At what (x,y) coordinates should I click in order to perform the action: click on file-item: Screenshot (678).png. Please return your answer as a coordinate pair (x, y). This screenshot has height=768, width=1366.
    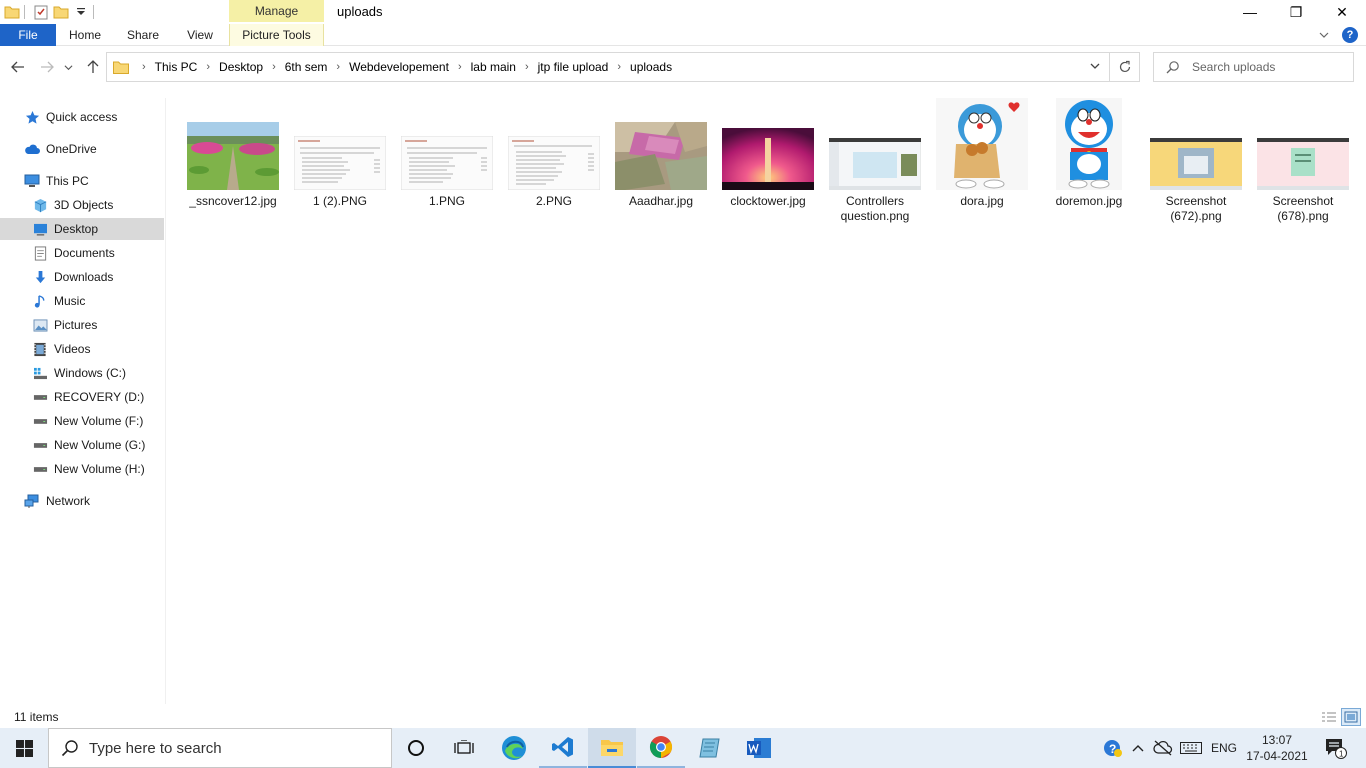
    Looking at the image, I should click on (1303, 159).